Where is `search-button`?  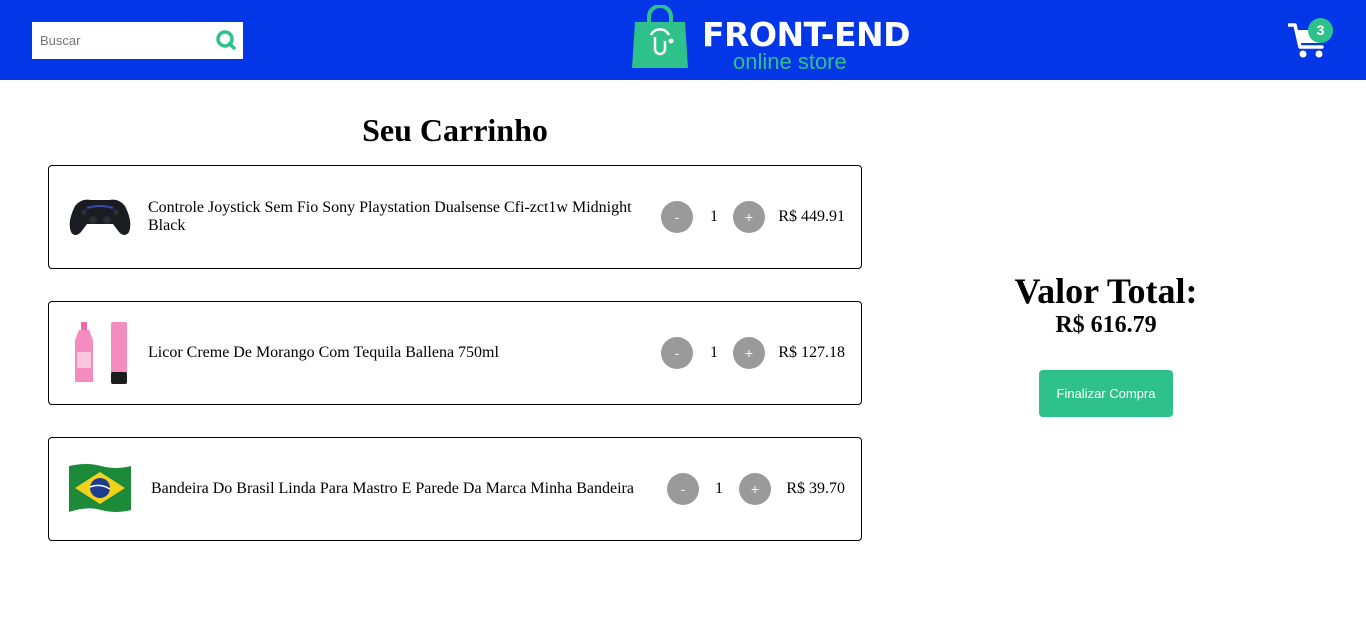
search-button is located at coordinates (226, 40).